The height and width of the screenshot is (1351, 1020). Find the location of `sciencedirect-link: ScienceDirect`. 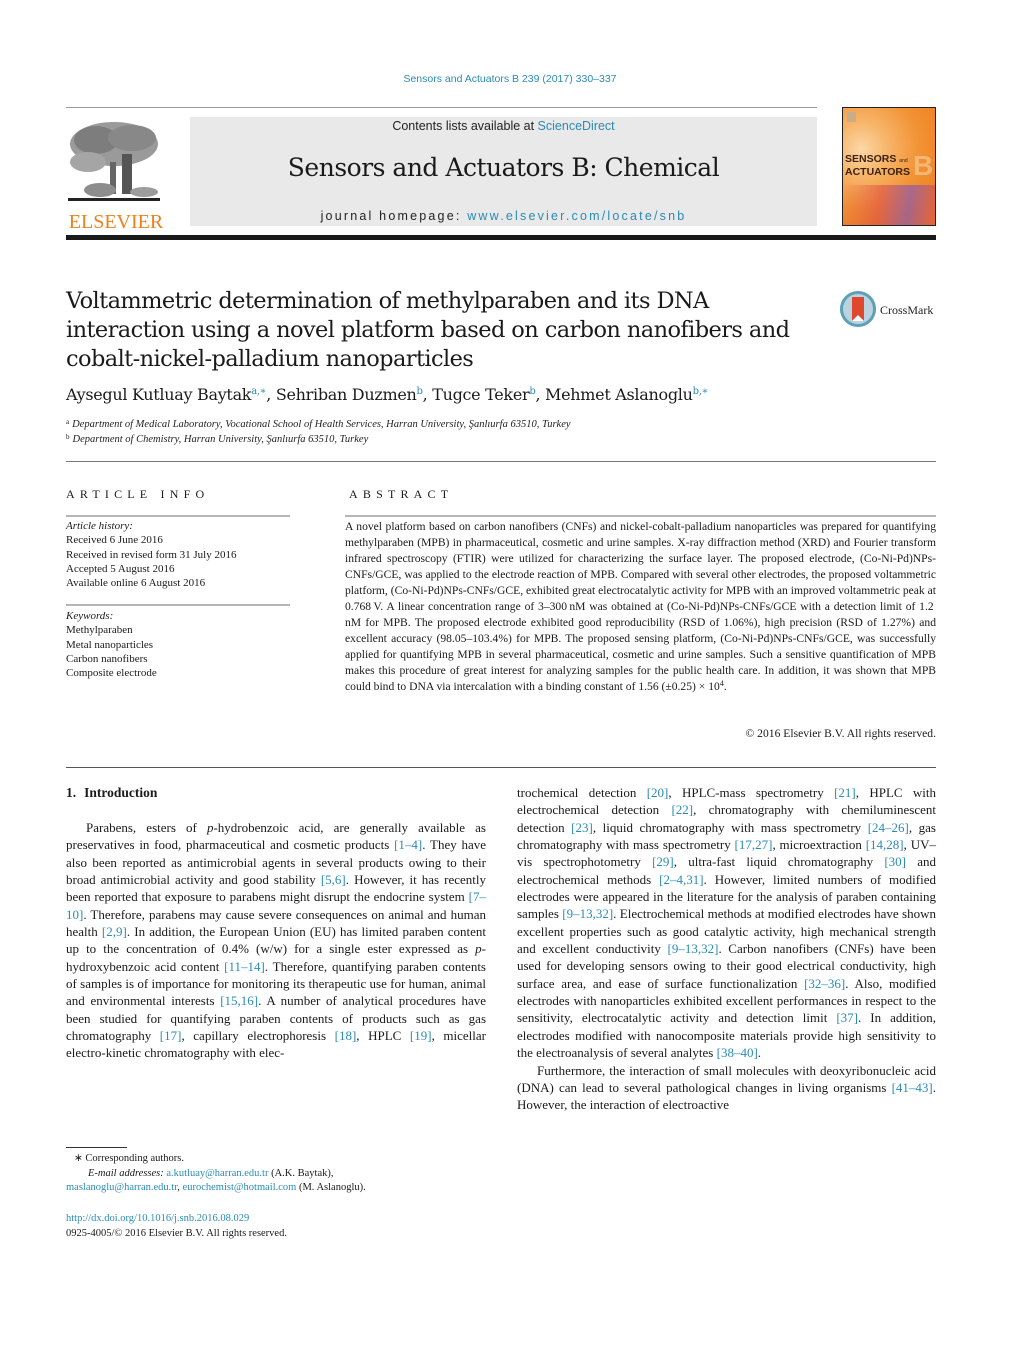

sciencedirect-link: ScienceDirect is located at coordinates (576, 126).